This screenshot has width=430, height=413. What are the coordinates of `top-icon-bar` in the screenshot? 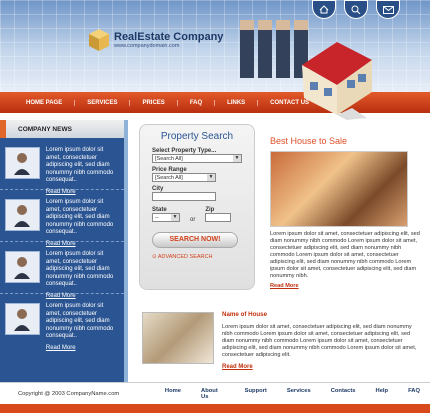 It's located at (356, 9).